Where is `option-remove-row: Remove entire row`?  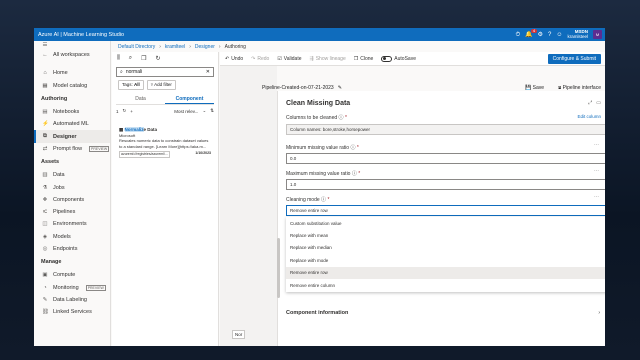 option-remove-row: Remove entire row is located at coordinates (445, 272).